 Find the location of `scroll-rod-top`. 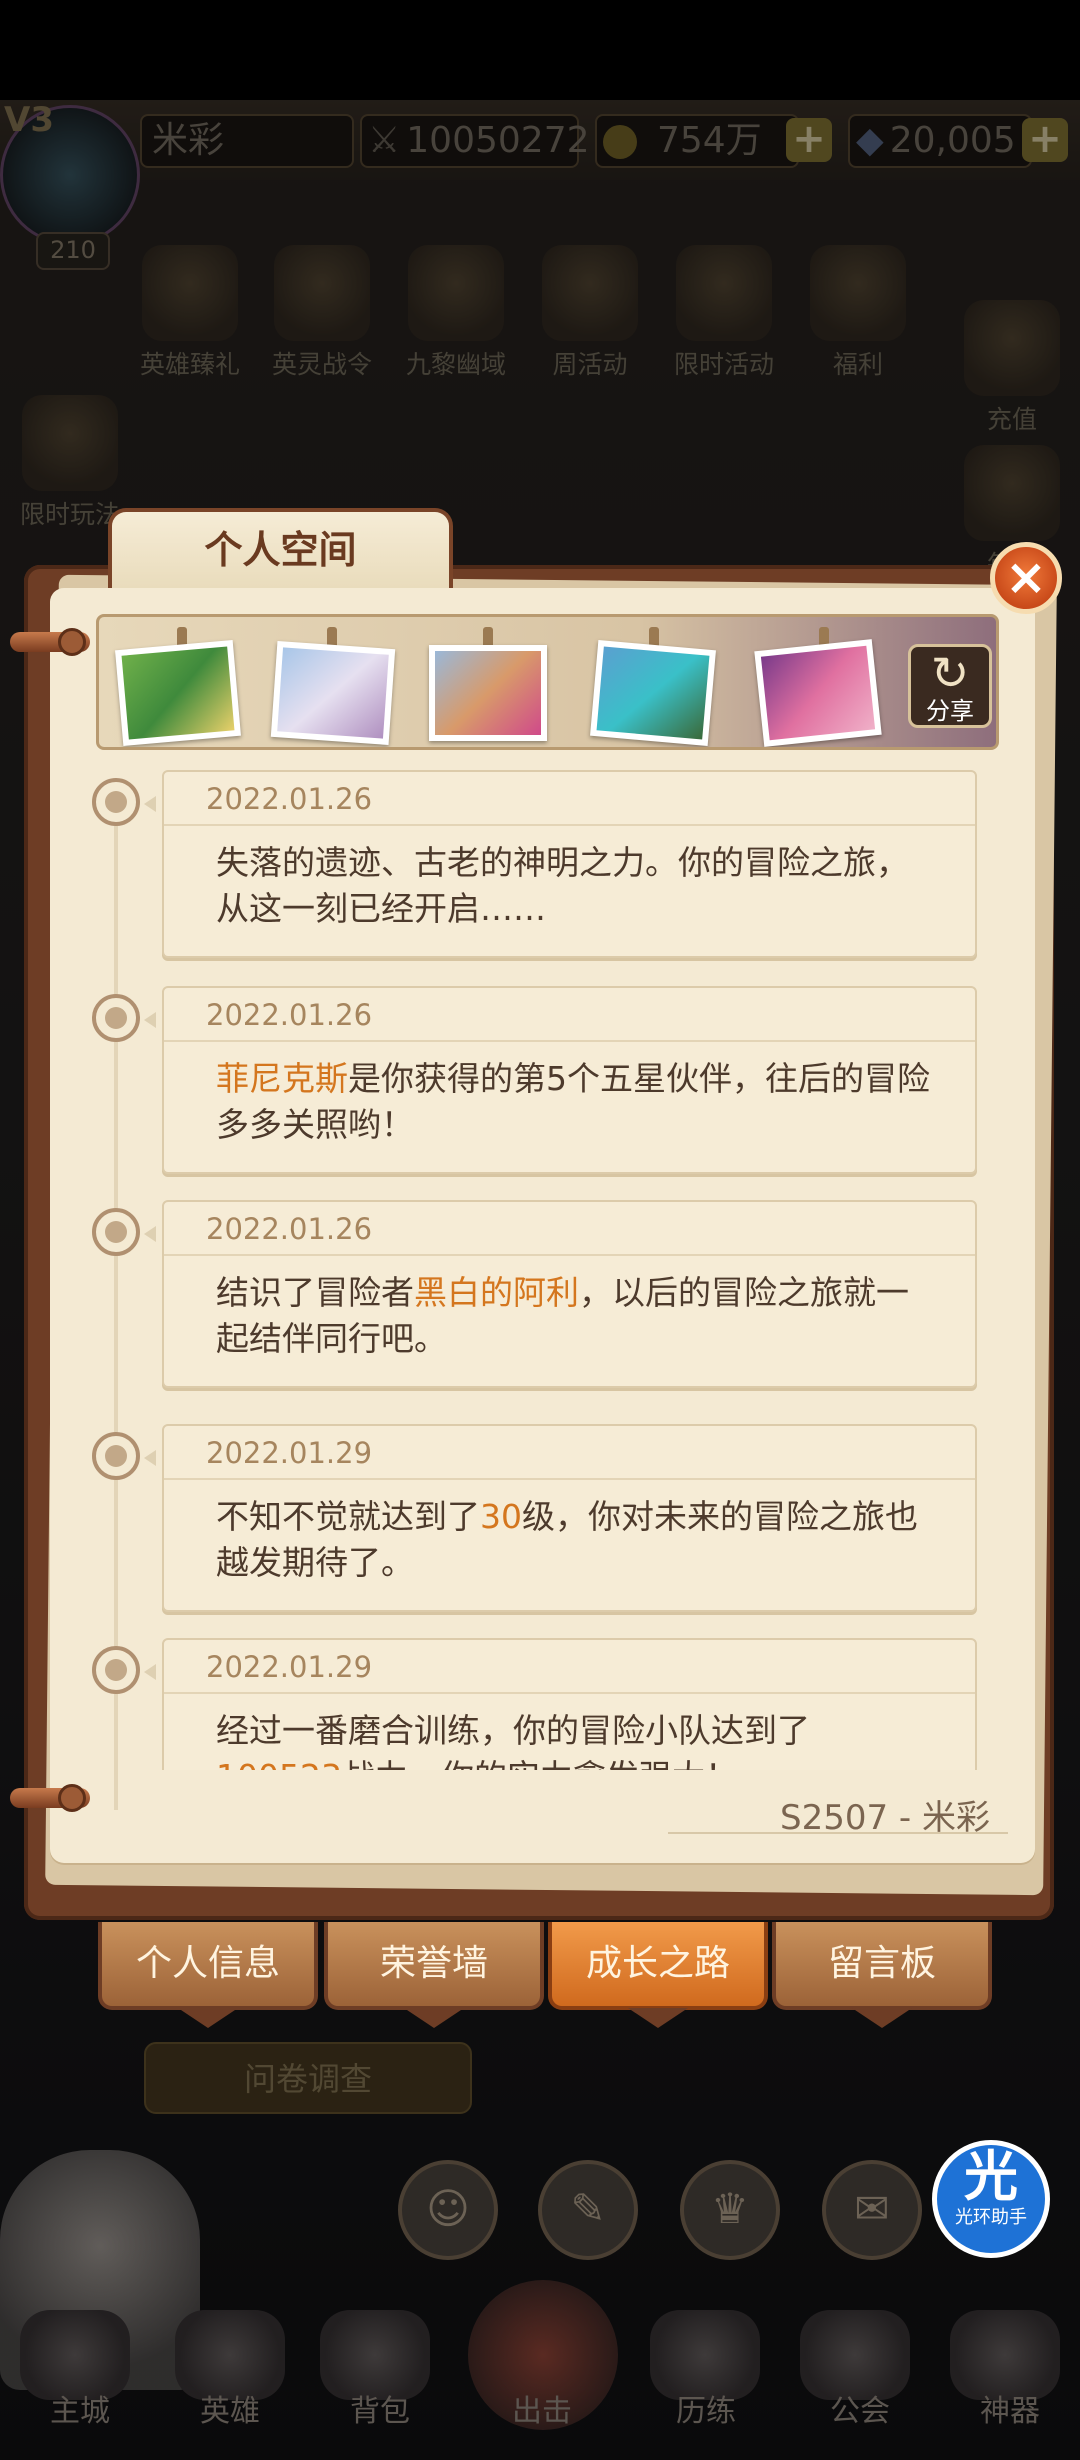

scroll-rod-top is located at coordinates (50, 642).